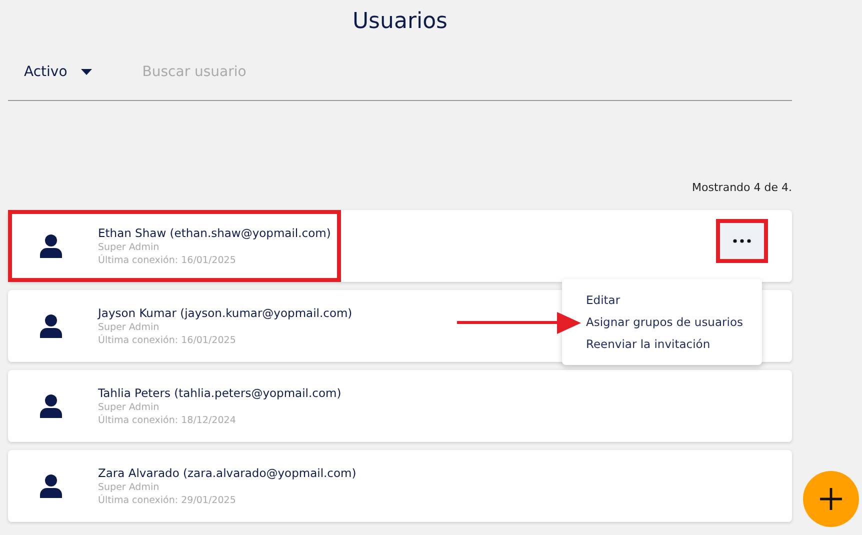  Describe the element at coordinates (167, 420) in the screenshot. I see `last-login: Última conexión: 18/12/2024` at that location.